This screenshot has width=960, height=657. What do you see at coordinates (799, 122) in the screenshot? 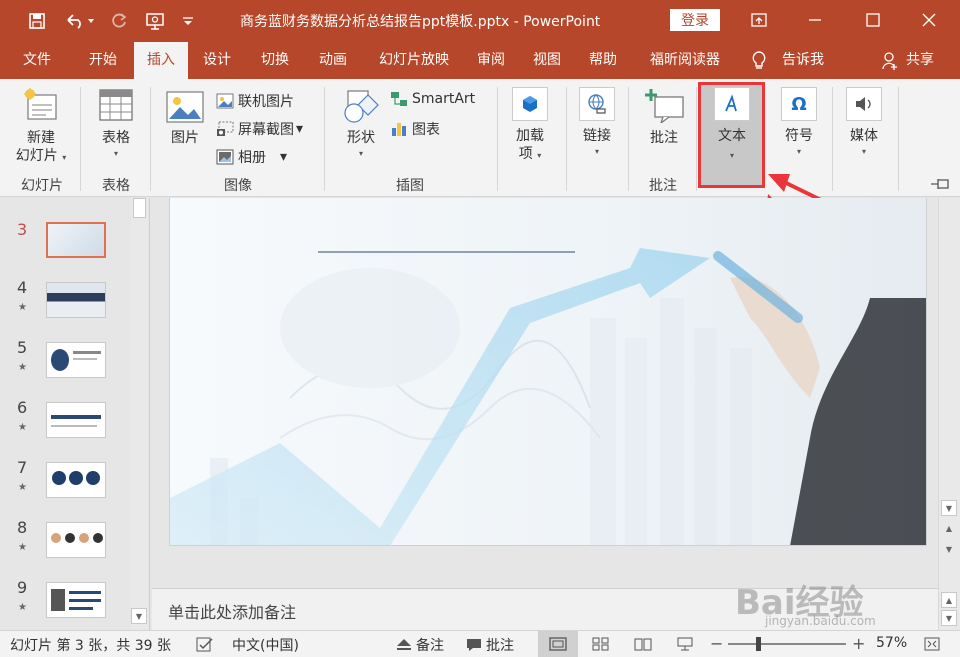
I see `symbol-button: Ω 符号 ▾` at bounding box center [799, 122].